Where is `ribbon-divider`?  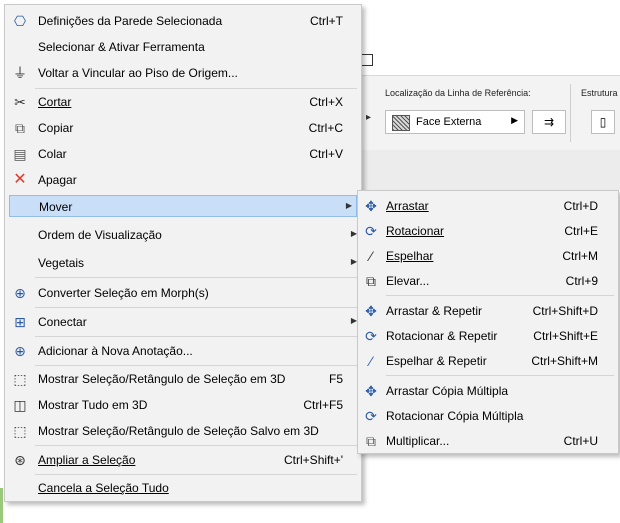 ribbon-divider is located at coordinates (570, 113).